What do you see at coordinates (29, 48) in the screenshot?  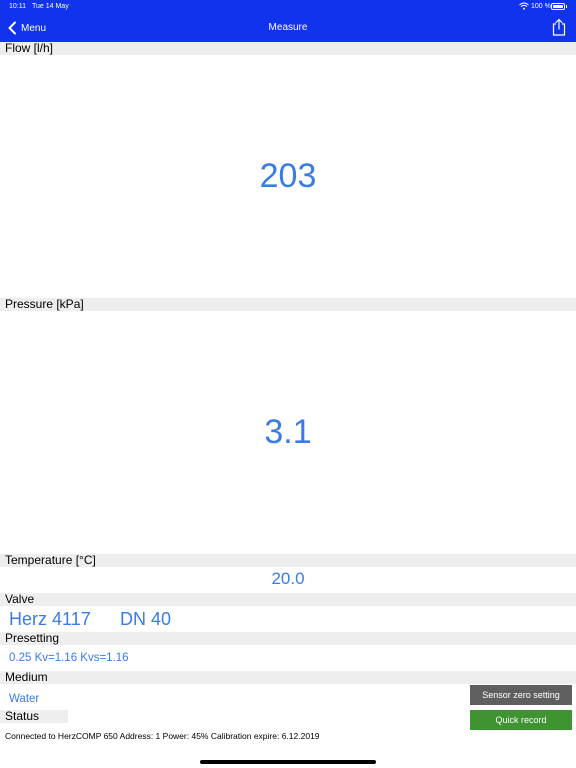 I see `flow-label: Flow [l/h]` at bounding box center [29, 48].